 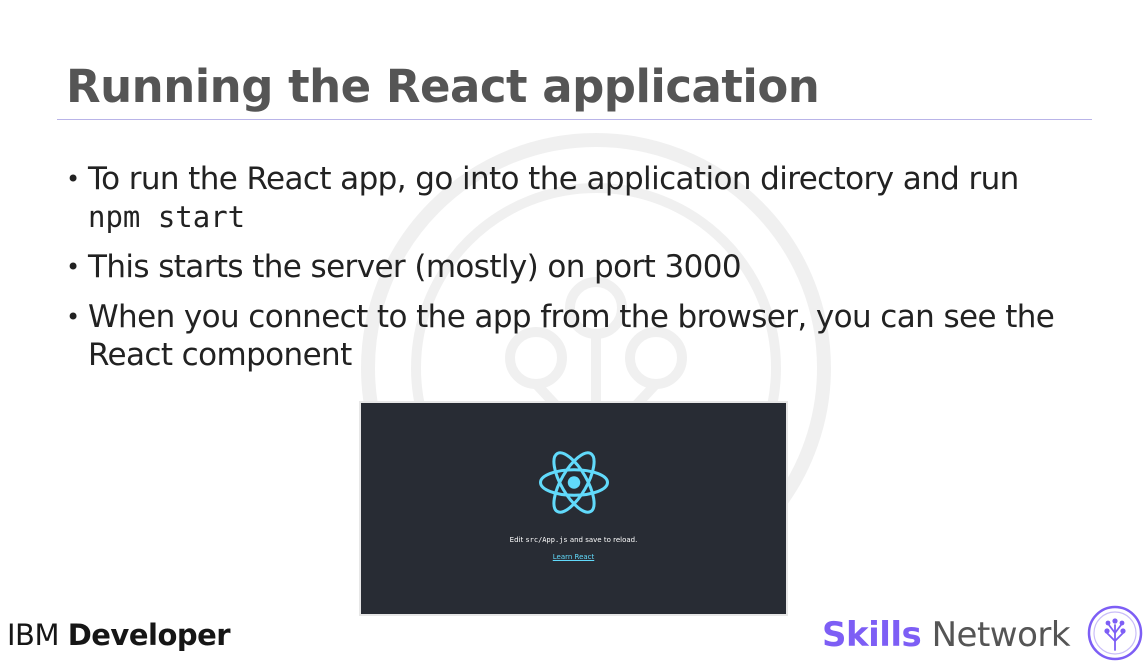 What do you see at coordinates (602, 540) in the screenshot?
I see `edit-suffix: and save to reload.` at bounding box center [602, 540].